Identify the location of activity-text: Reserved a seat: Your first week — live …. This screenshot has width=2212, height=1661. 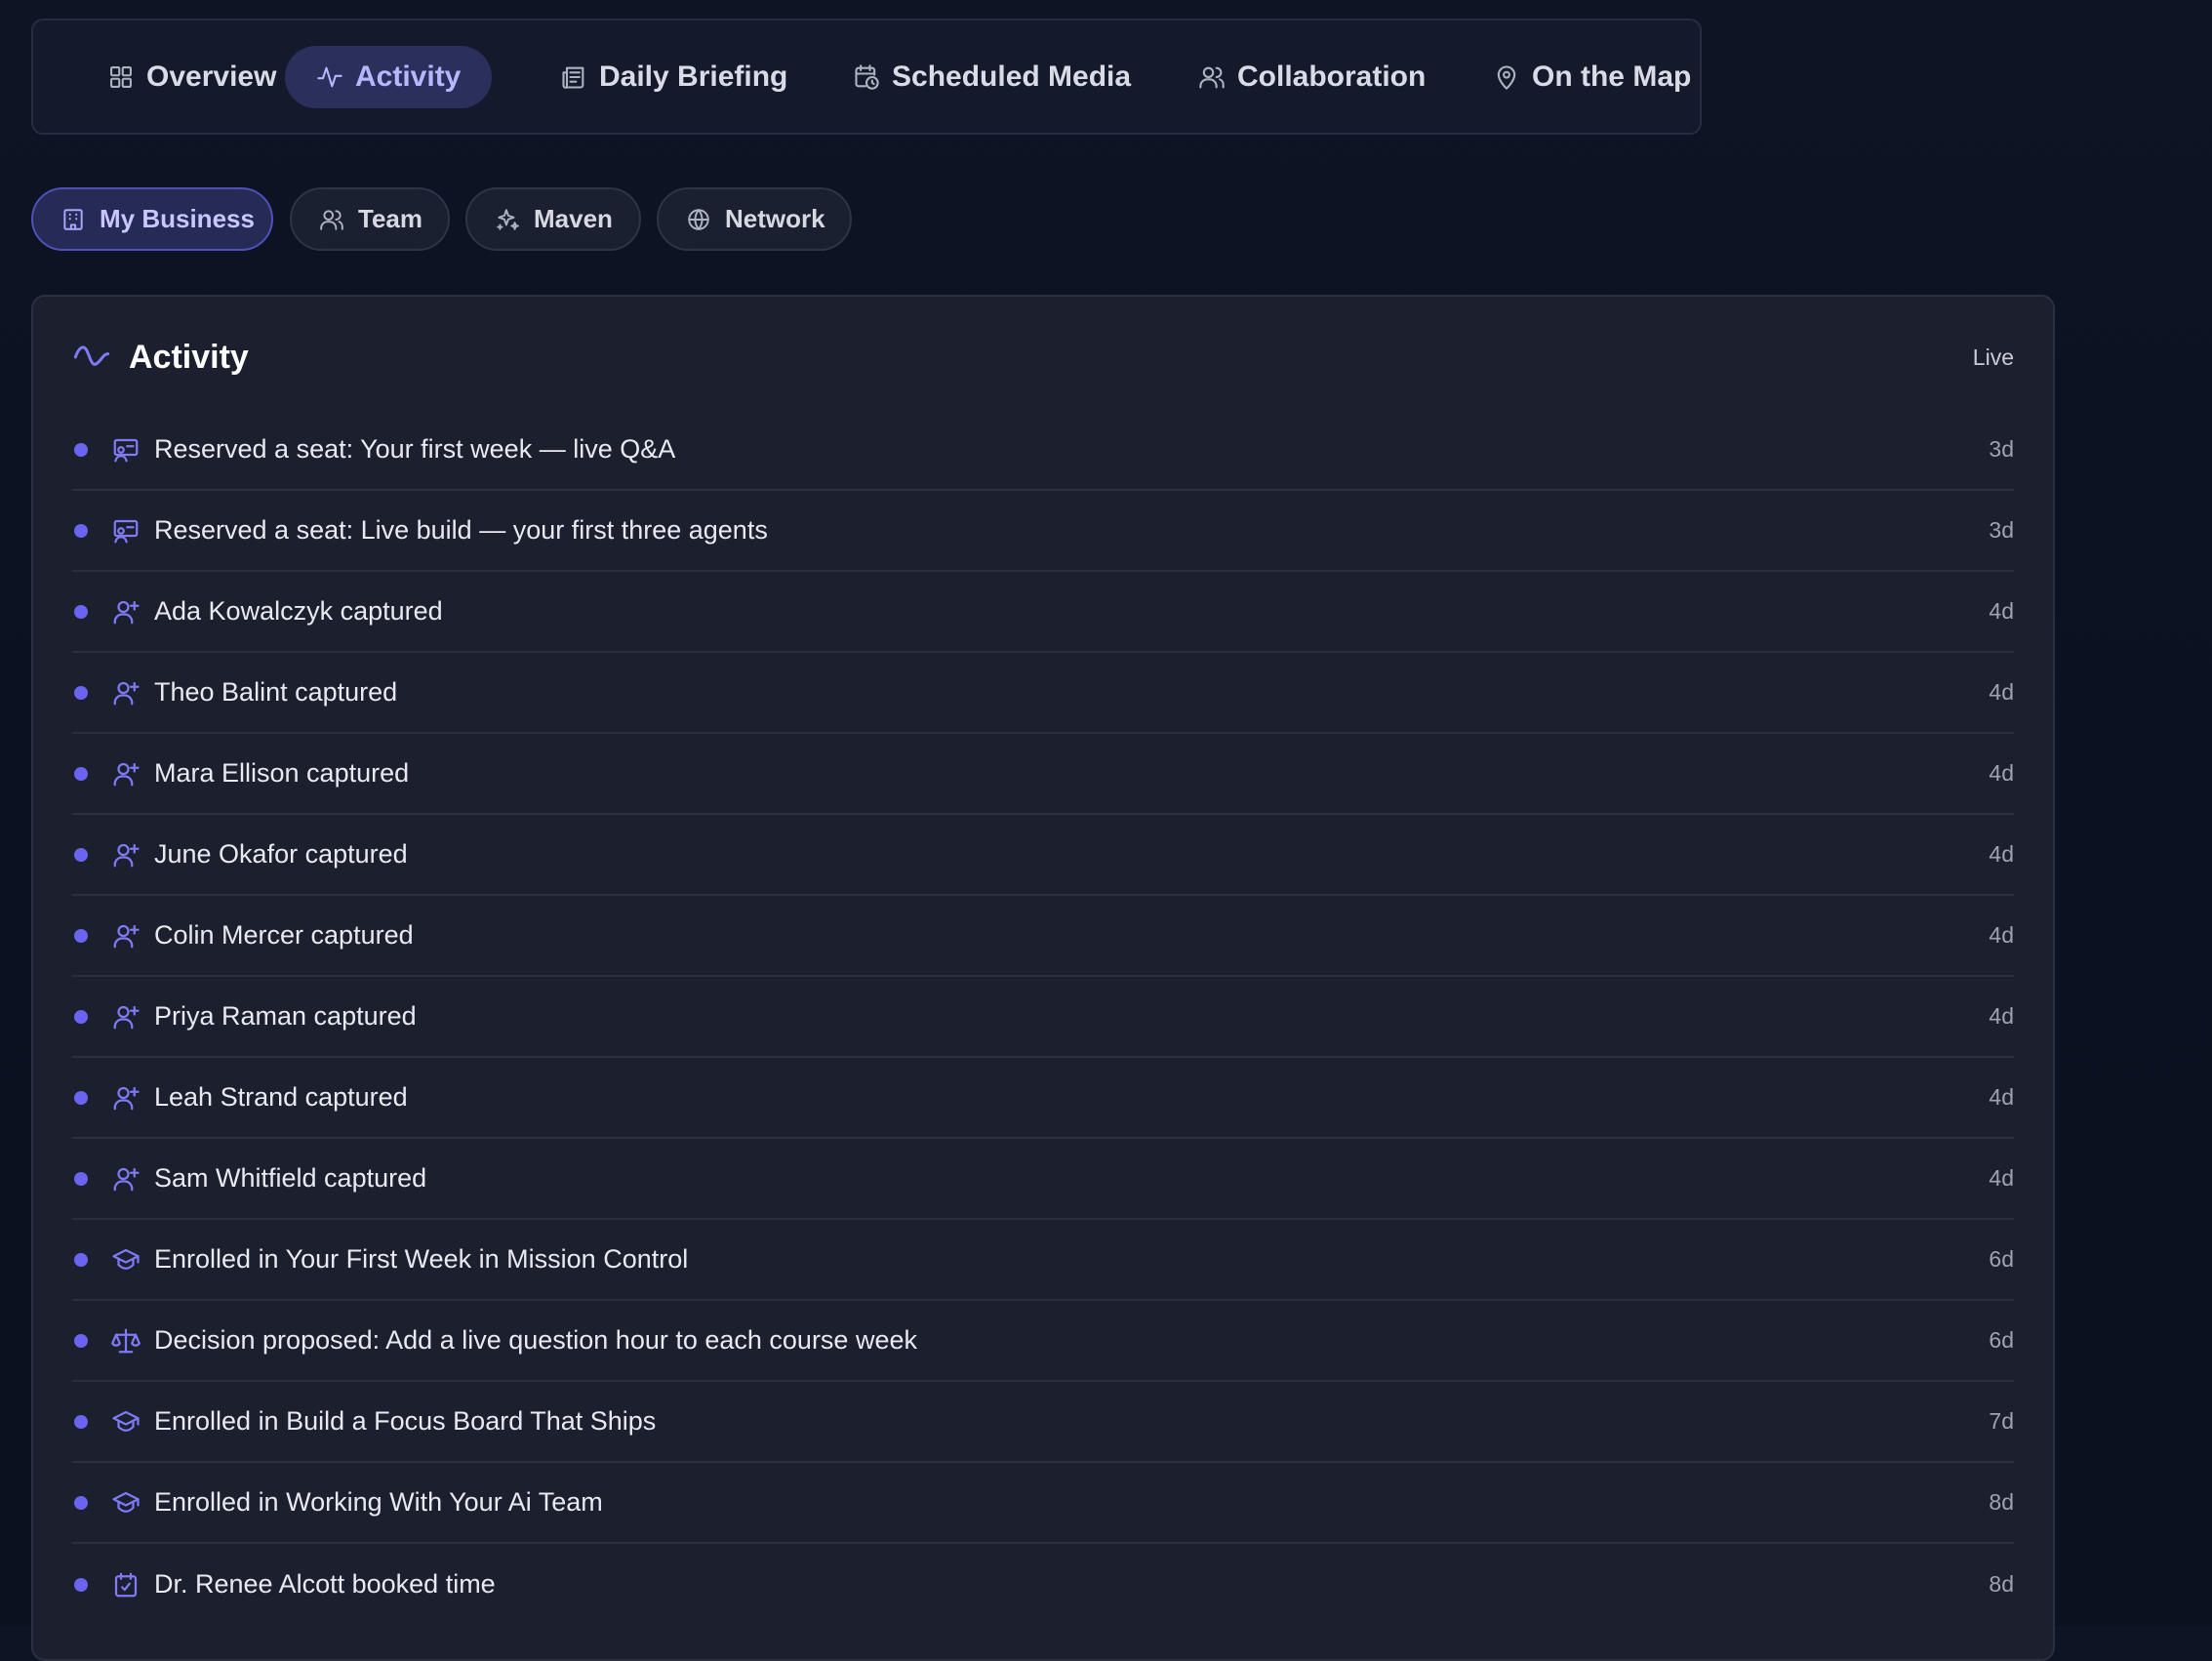
(415, 449).